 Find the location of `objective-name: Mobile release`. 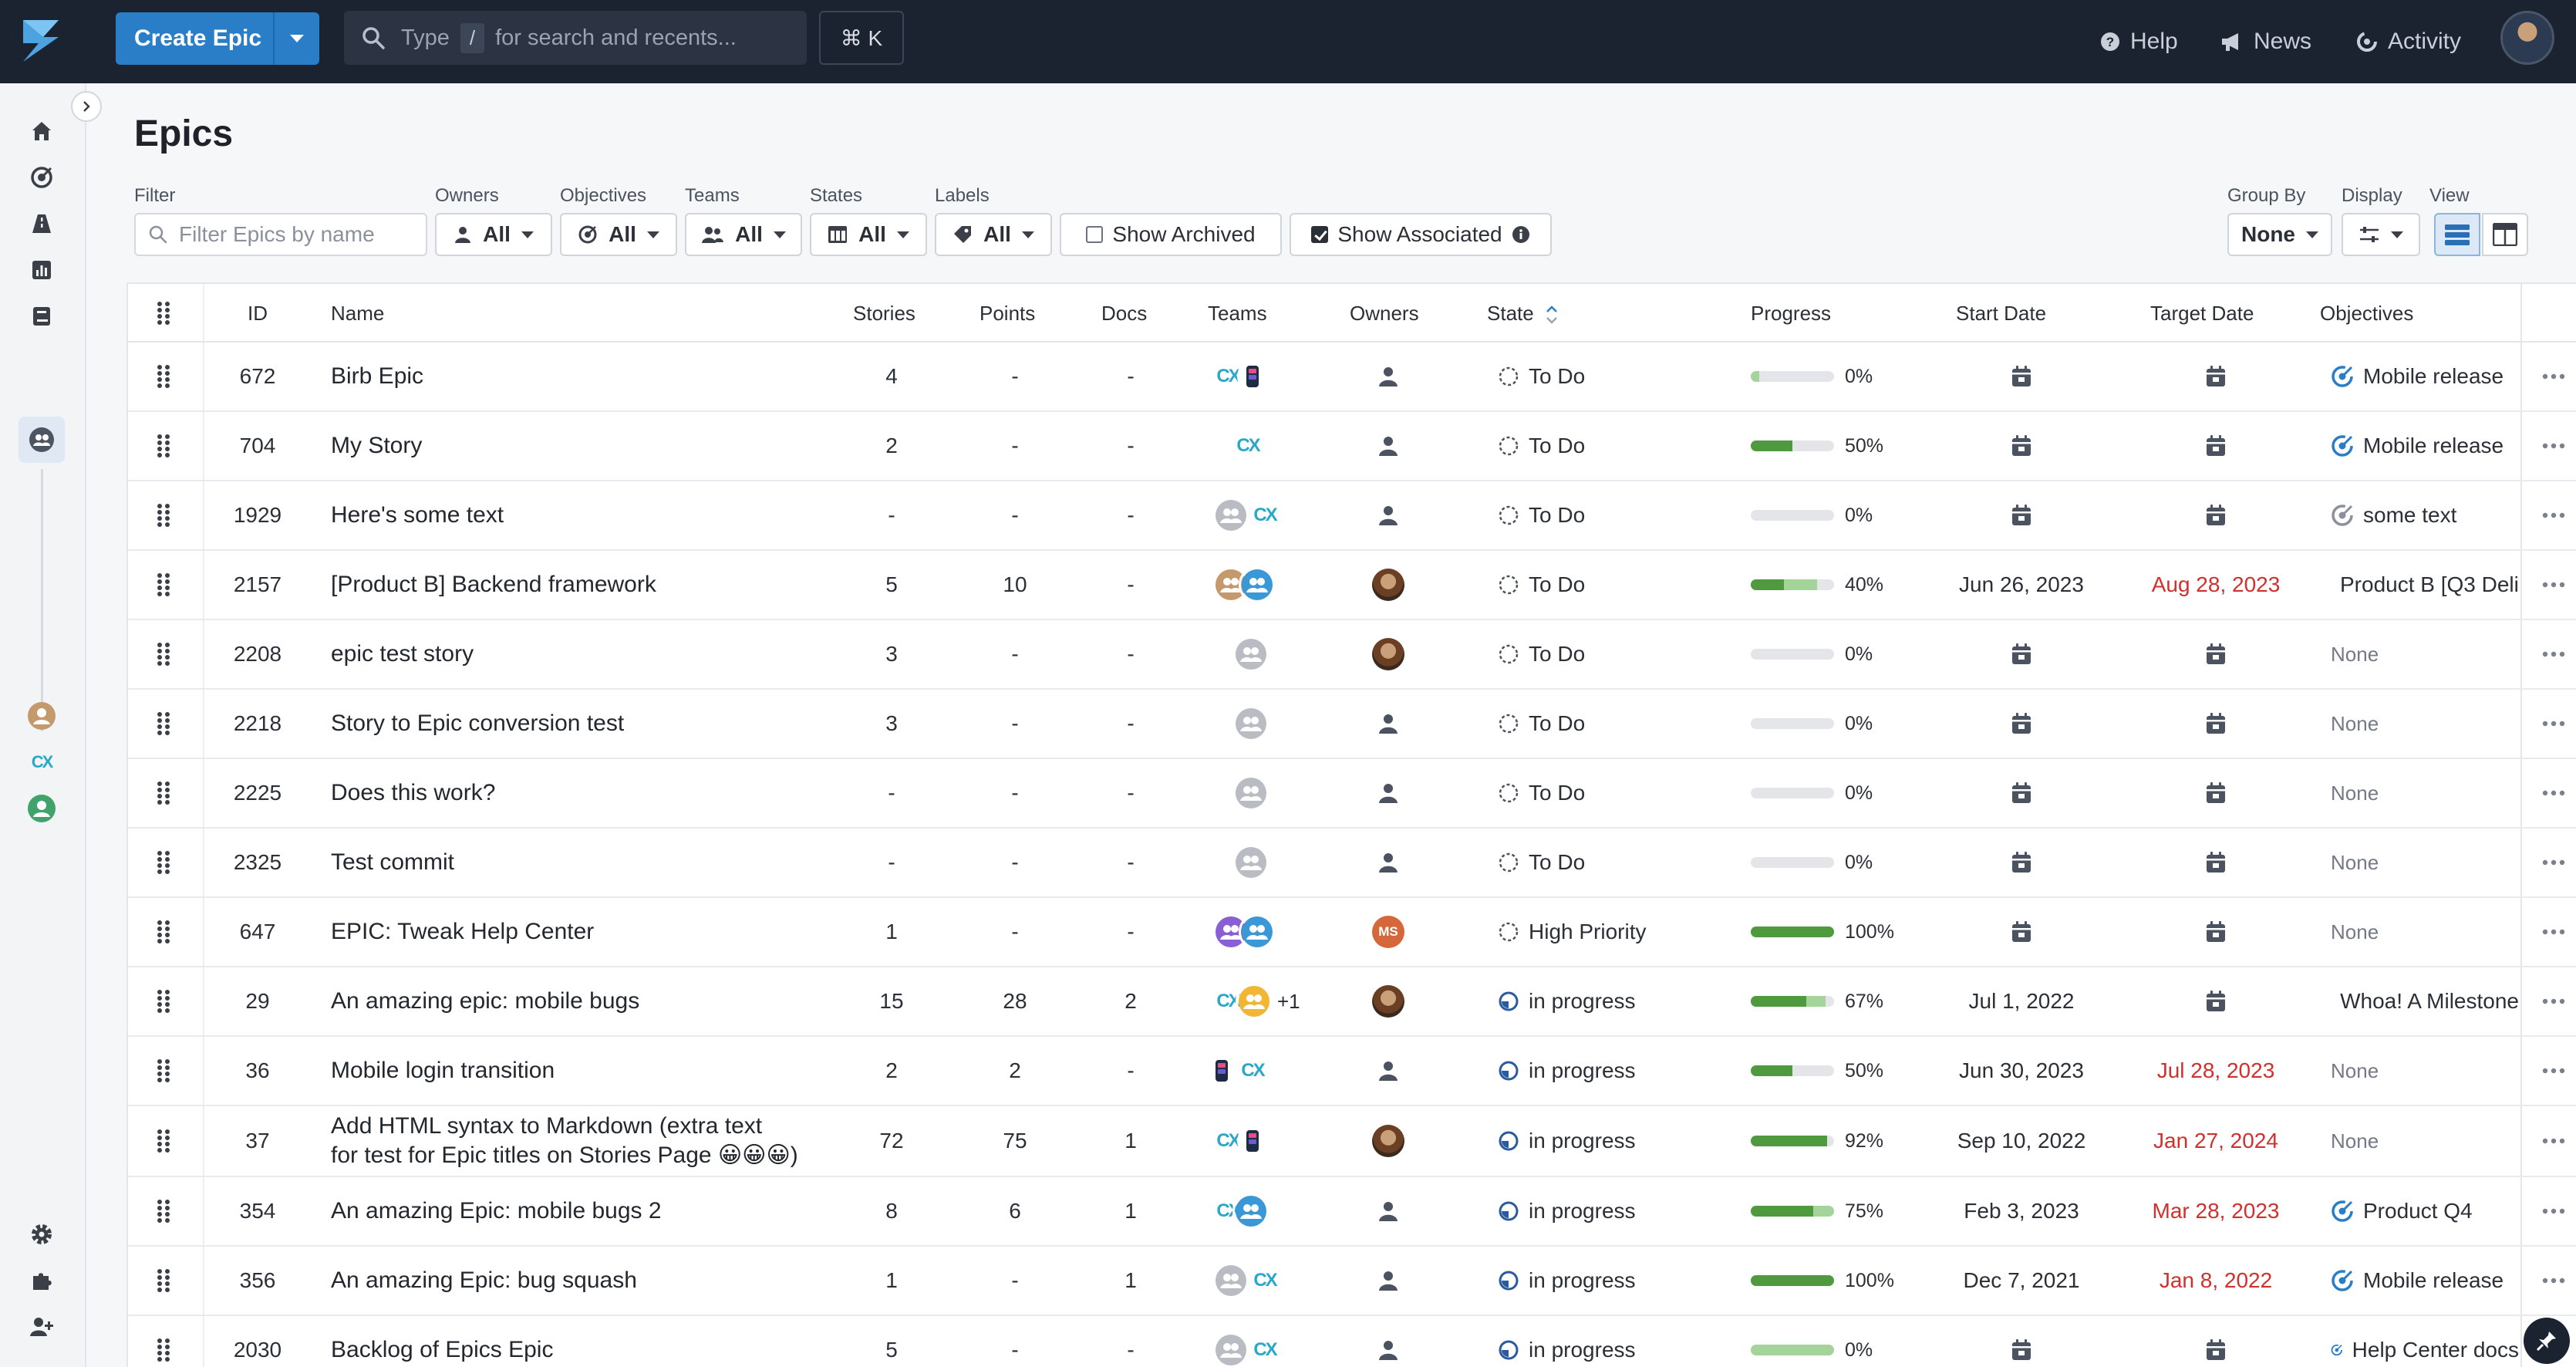

objective-name: Mobile release is located at coordinates (2433, 446).